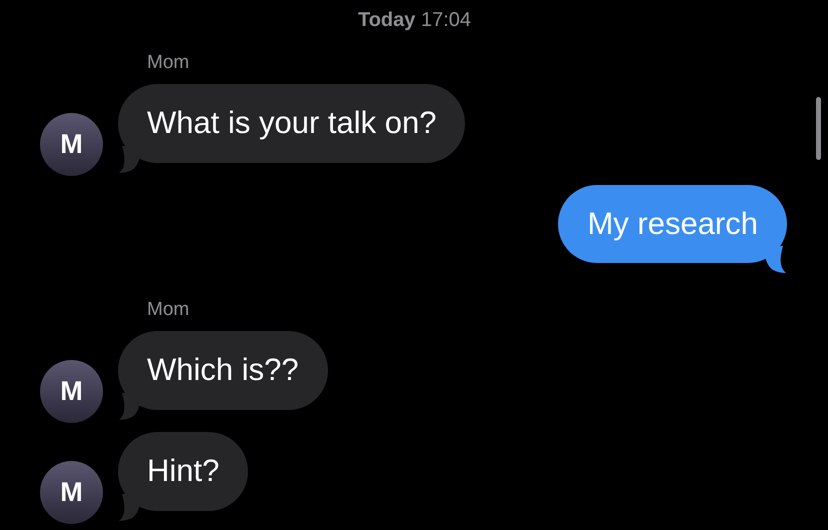 The height and width of the screenshot is (530, 828). Describe the element at coordinates (818, 128) in the screenshot. I see `scrollbar` at that location.